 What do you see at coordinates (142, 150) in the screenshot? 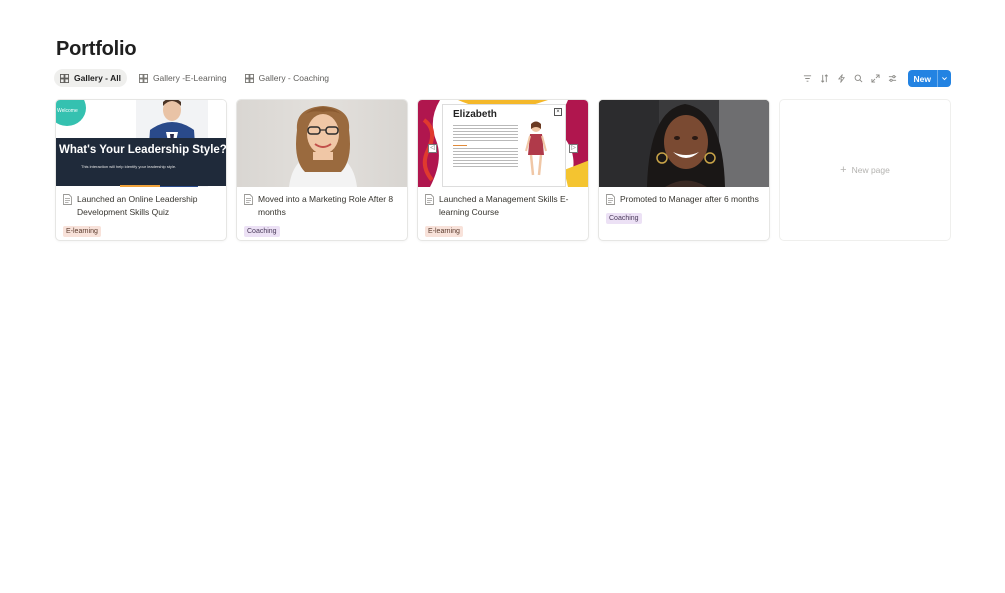
I see `cover-headline: What's Your Leadership Style?` at bounding box center [142, 150].